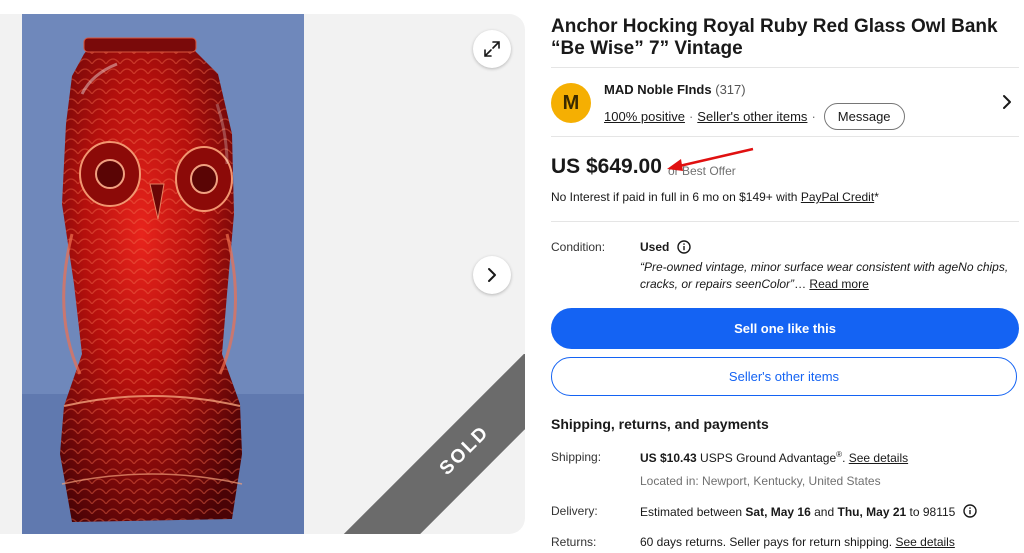 This screenshot has height=553, width=1024. I want to click on delivery-and: and, so click(824, 512).